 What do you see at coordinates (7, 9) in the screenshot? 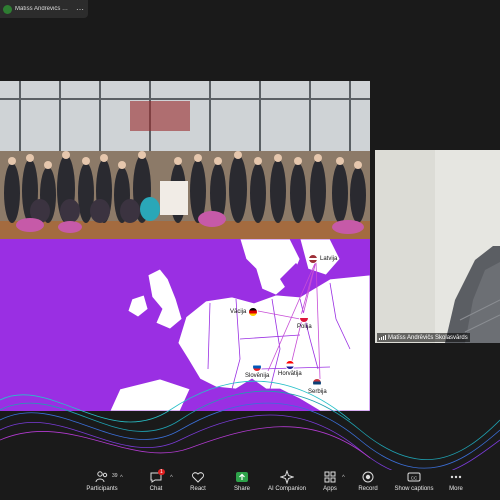
I see `share-status-icon` at bounding box center [7, 9].